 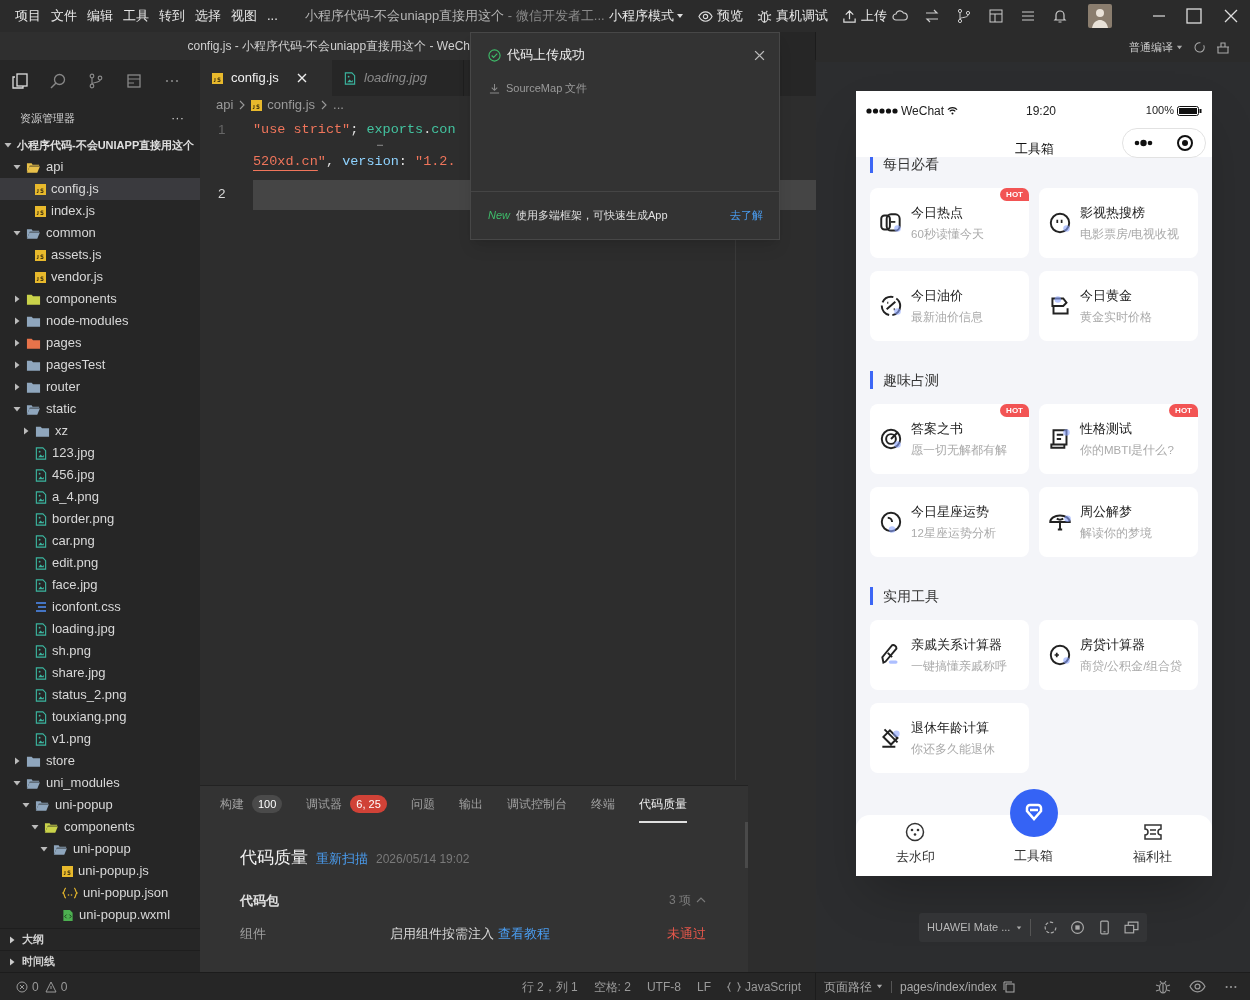 I want to click on menu-item: 视图, so click(x=244, y=16).